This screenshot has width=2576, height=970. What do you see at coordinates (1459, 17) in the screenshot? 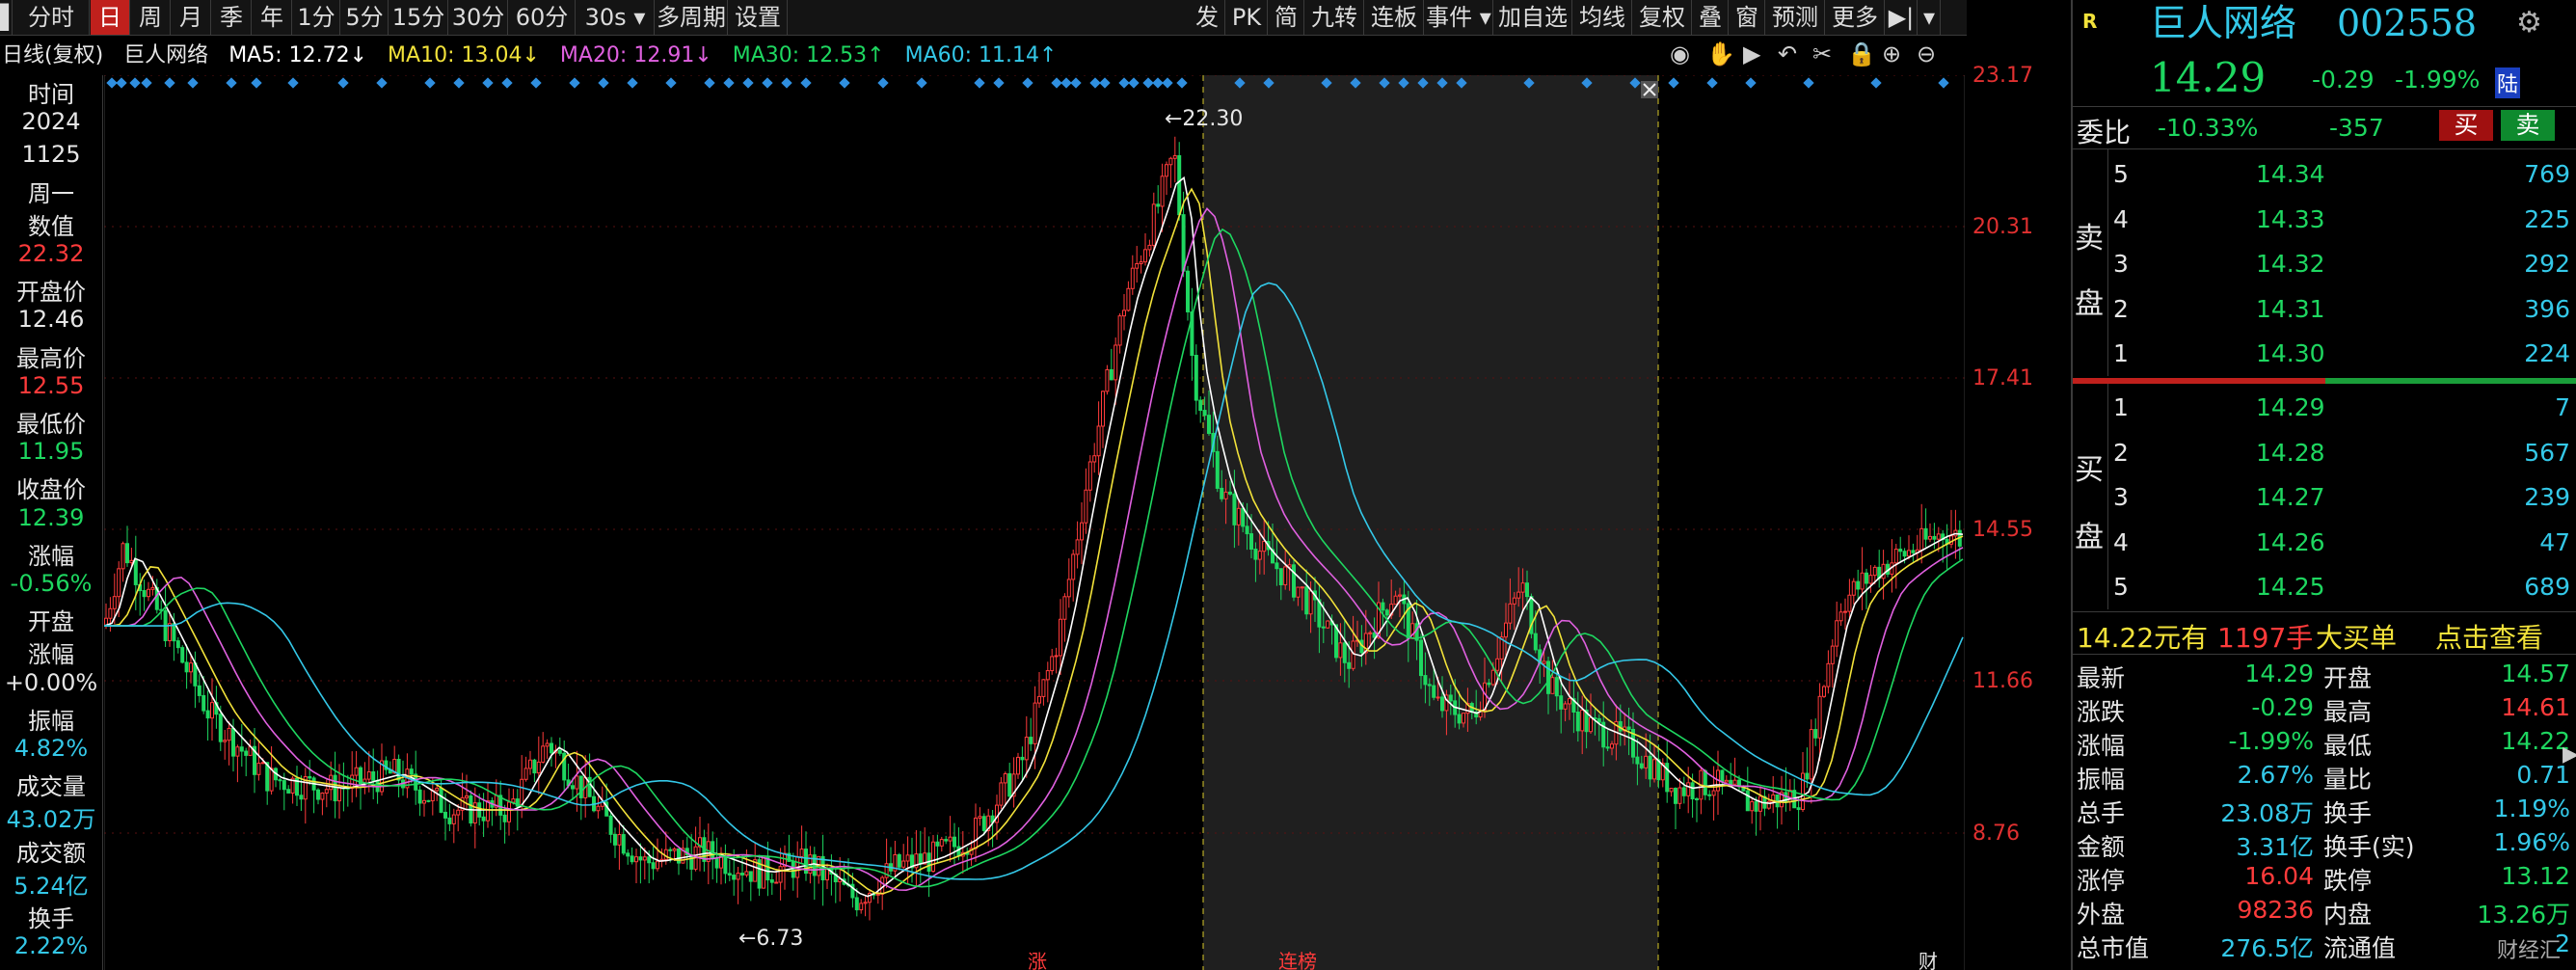
I see `toolbar-action: 事件 ▾` at bounding box center [1459, 17].